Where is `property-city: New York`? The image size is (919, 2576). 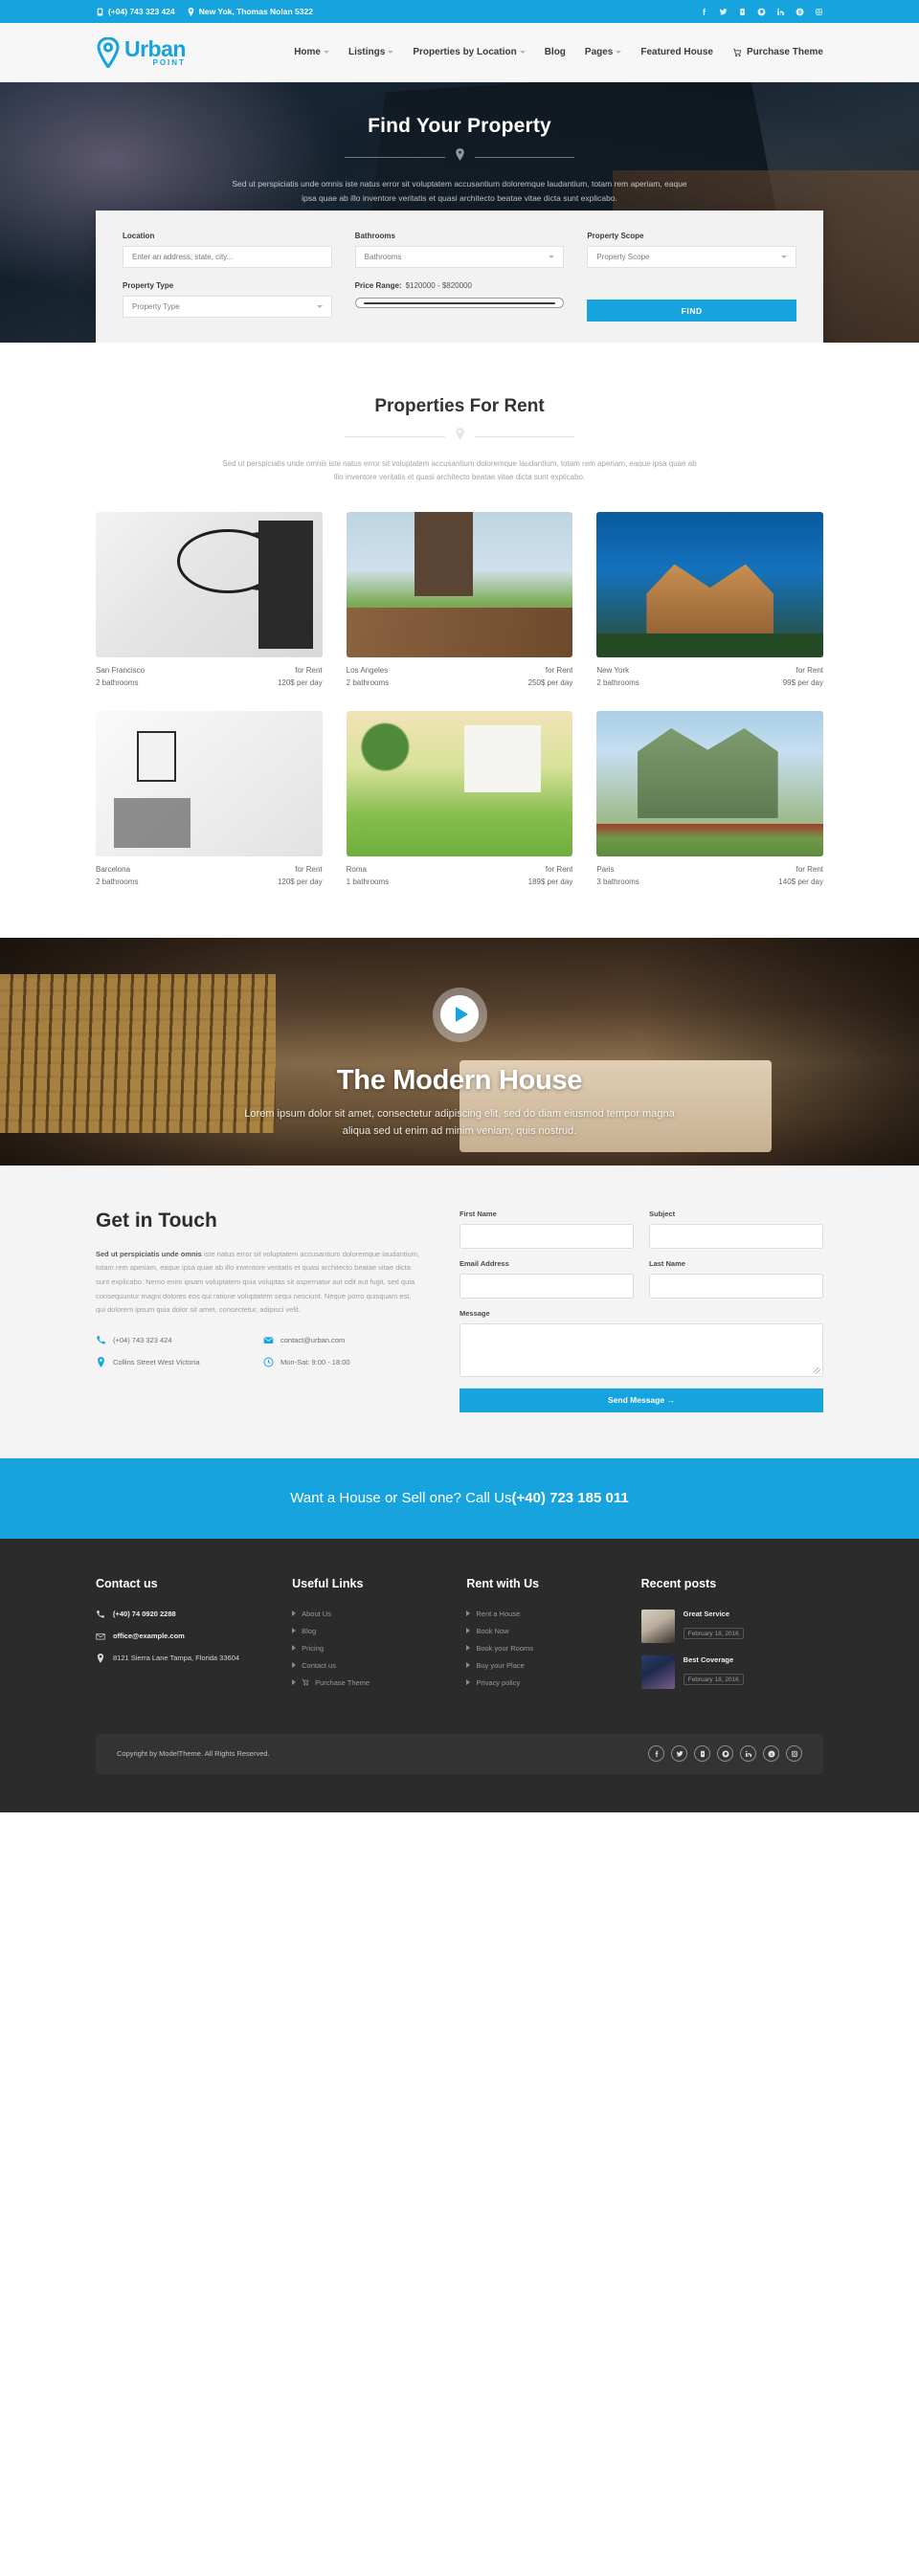 property-city: New York is located at coordinates (613, 670).